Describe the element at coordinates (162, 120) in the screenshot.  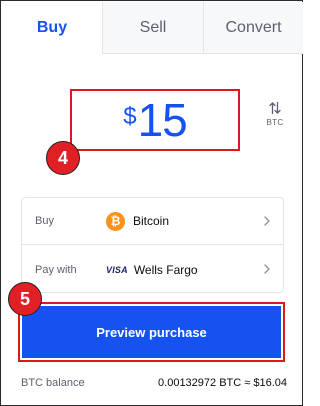
I see `amount-value: 15` at that location.